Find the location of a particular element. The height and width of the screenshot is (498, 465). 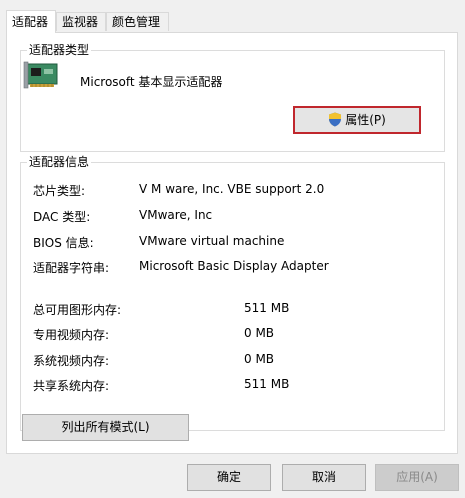

bios-info-value: VMware virtual machine is located at coordinates (212, 241).